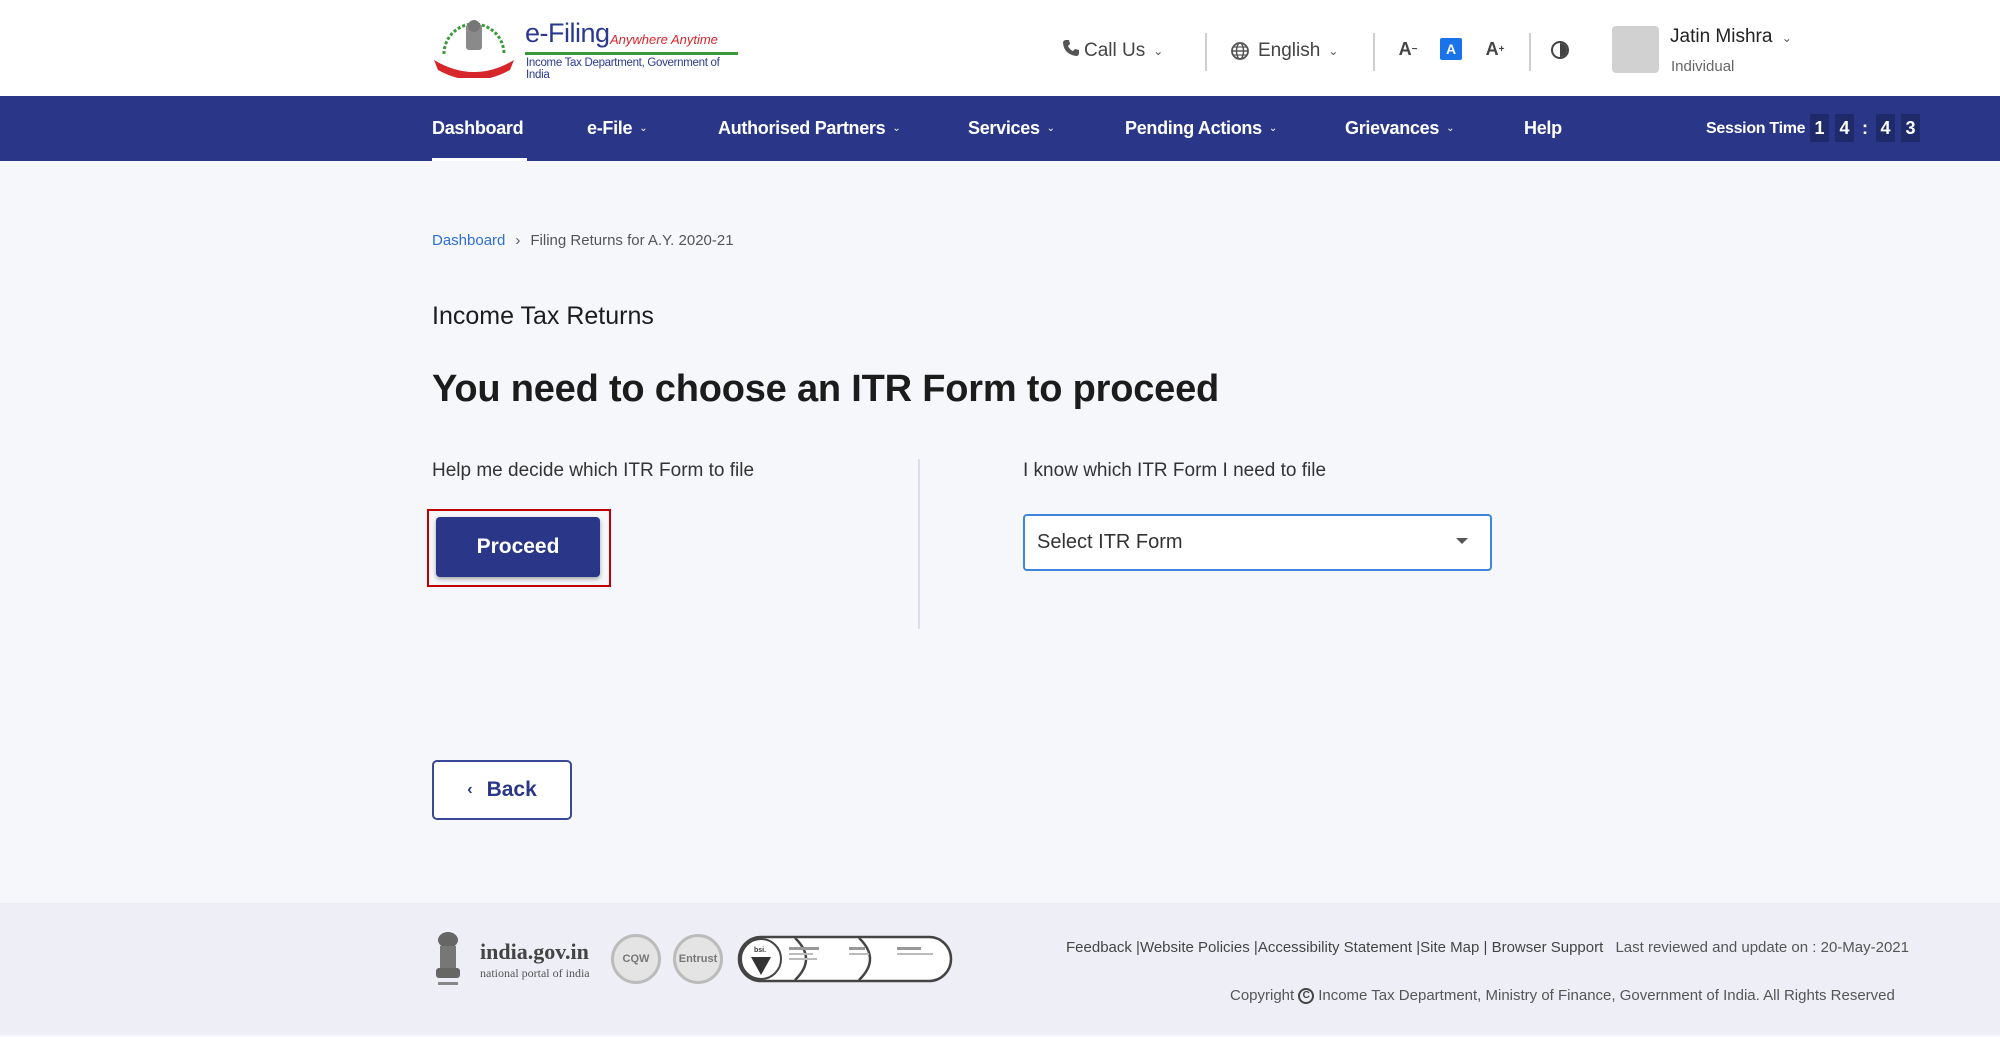 The width and height of the screenshot is (2000, 1037). I want to click on call-us-dropdown: Call Us ⌄, so click(1112, 51).